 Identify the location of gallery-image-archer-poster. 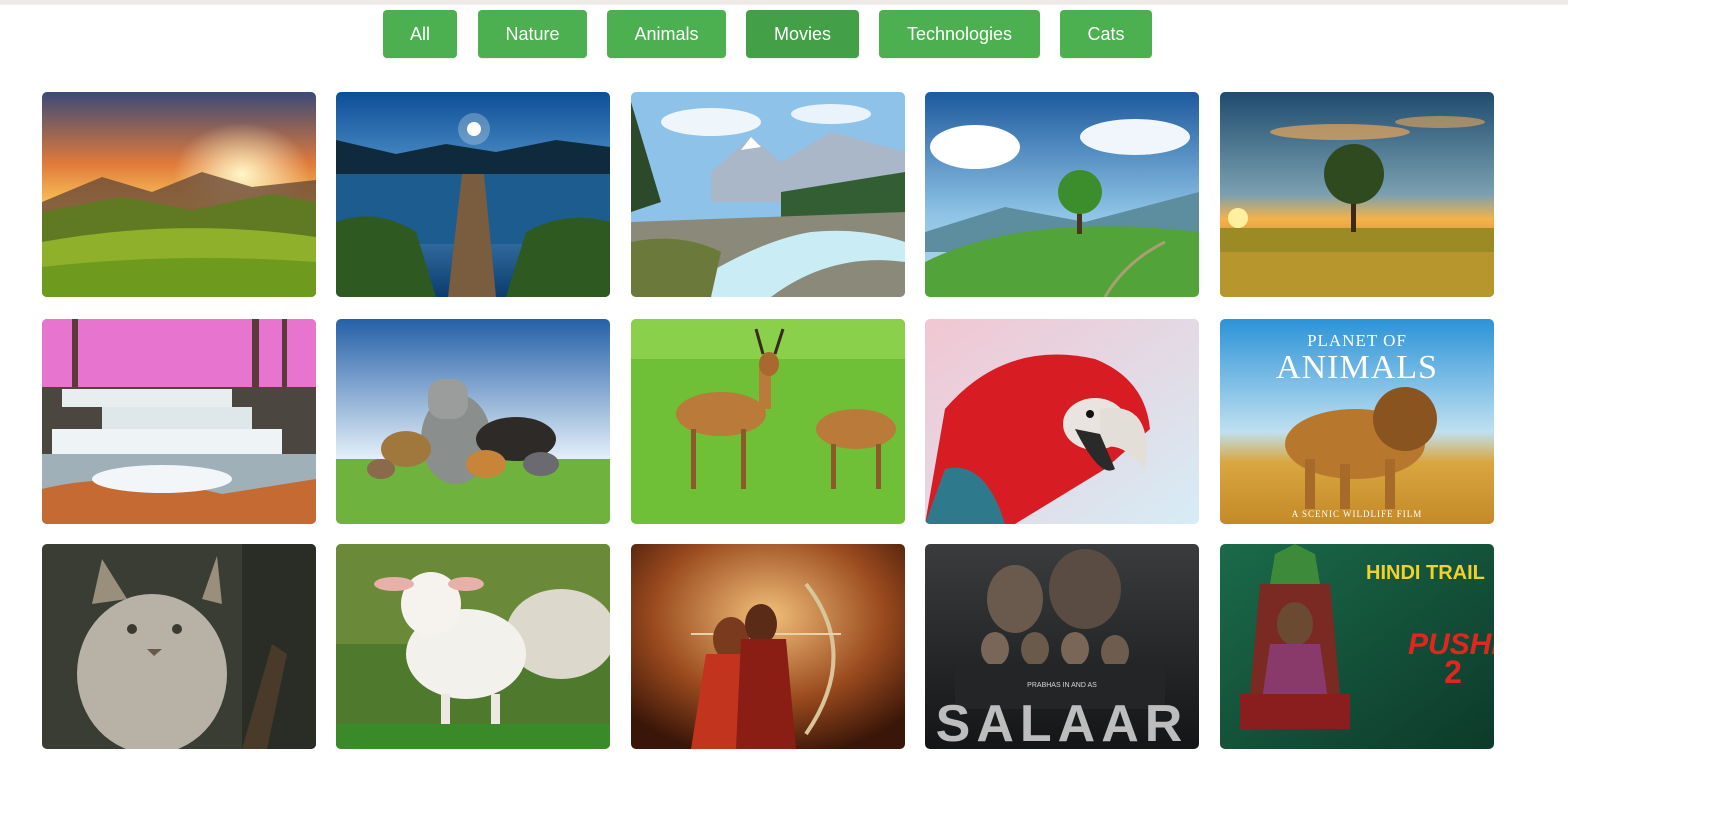
(768, 646).